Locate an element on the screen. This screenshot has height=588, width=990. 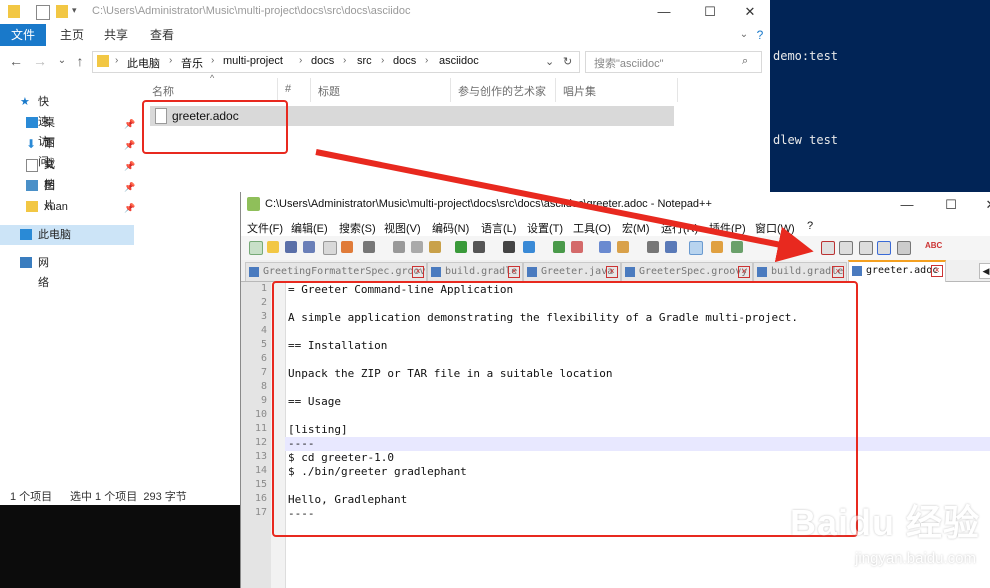
watermark-url: jingyan.baidu.com is located at coordinates (915, 558).